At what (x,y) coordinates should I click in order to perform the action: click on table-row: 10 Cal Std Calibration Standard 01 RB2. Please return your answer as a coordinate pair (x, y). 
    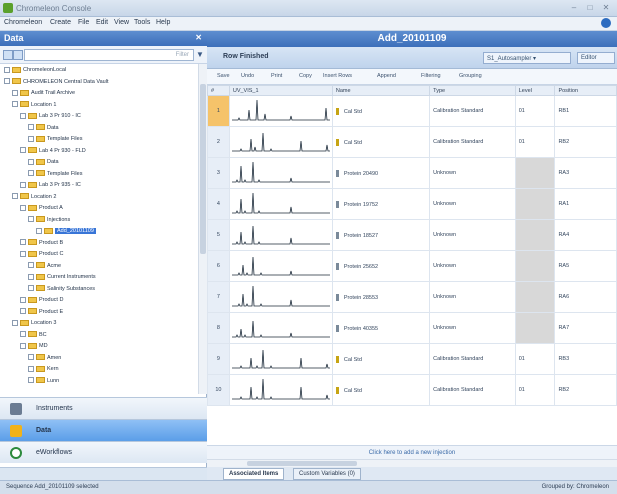
    Looking at the image, I should click on (412, 390).